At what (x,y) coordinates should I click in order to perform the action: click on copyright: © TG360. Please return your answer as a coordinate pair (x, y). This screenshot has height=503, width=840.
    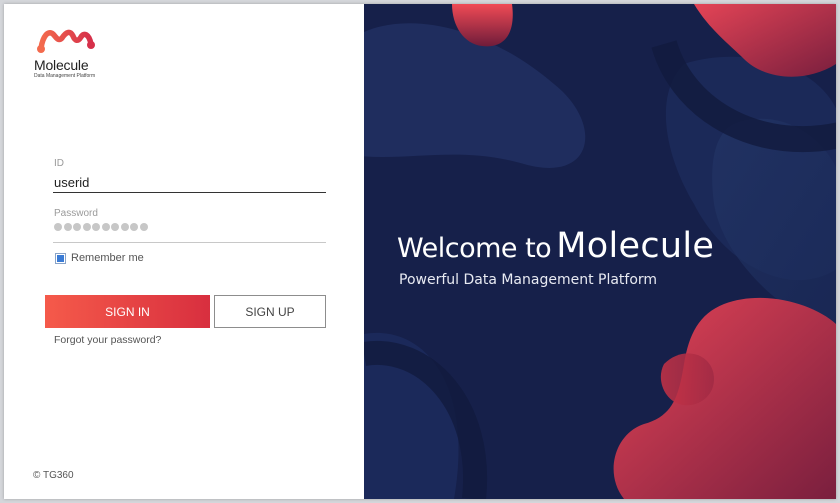
    Looking at the image, I should click on (53, 475).